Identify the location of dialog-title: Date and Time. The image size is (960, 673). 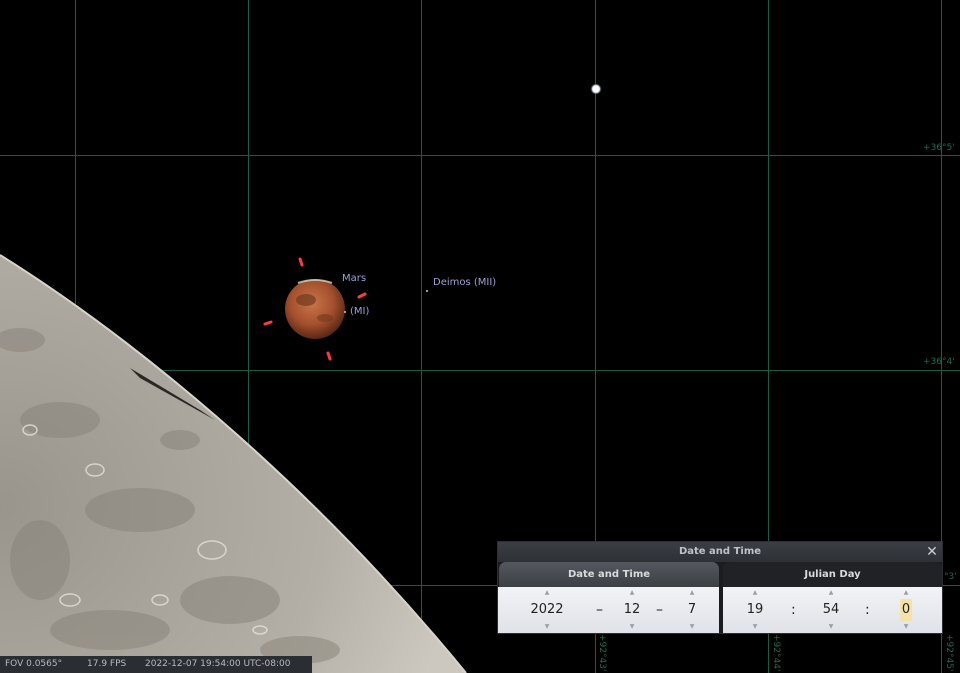
(720, 551).